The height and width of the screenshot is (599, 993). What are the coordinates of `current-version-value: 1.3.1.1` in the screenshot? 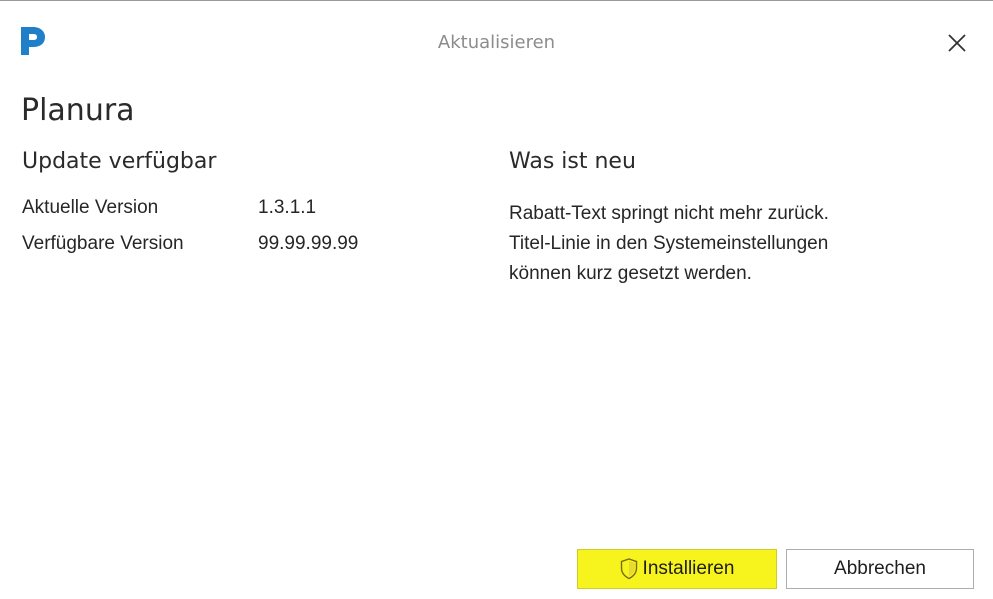 It's located at (287, 207).